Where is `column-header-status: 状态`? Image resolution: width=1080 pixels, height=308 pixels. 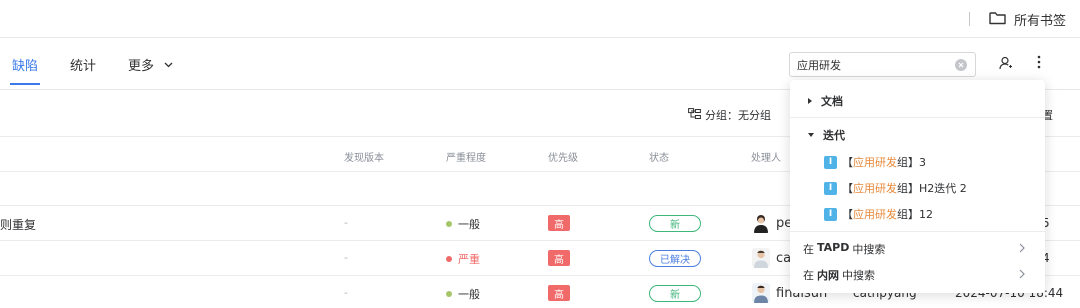 column-header-status: 状态 is located at coordinates (659, 156).